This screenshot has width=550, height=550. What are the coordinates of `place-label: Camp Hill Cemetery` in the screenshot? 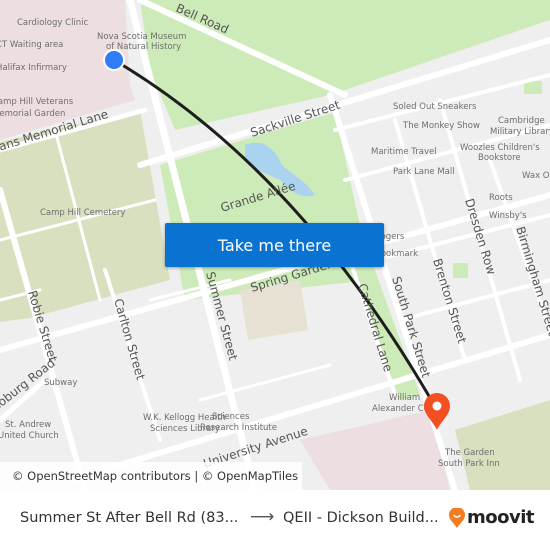 It's located at (82, 213).